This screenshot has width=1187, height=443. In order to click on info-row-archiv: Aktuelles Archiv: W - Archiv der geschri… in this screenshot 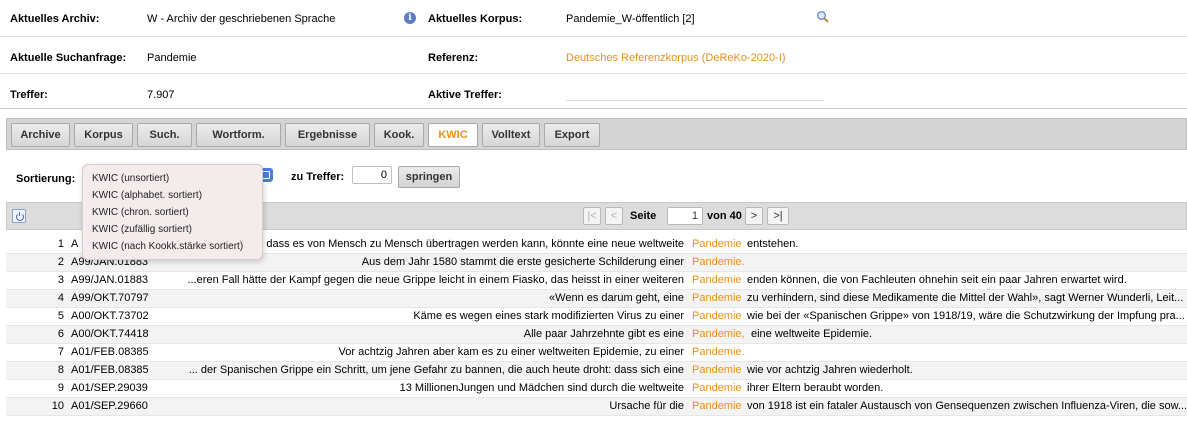, I will do `click(593, 18)`.